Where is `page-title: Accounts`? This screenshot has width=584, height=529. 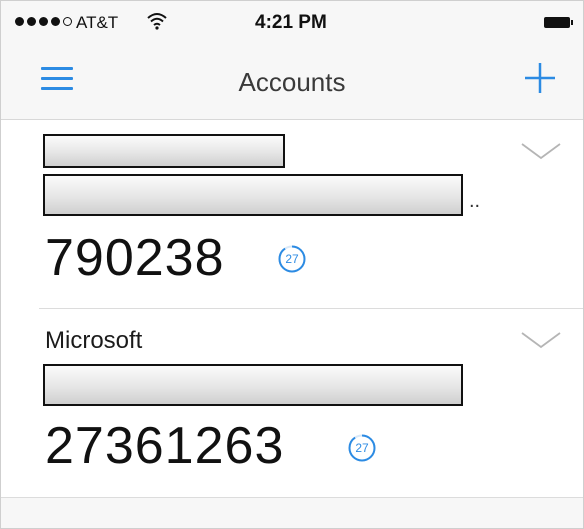 page-title: Accounts is located at coordinates (292, 82).